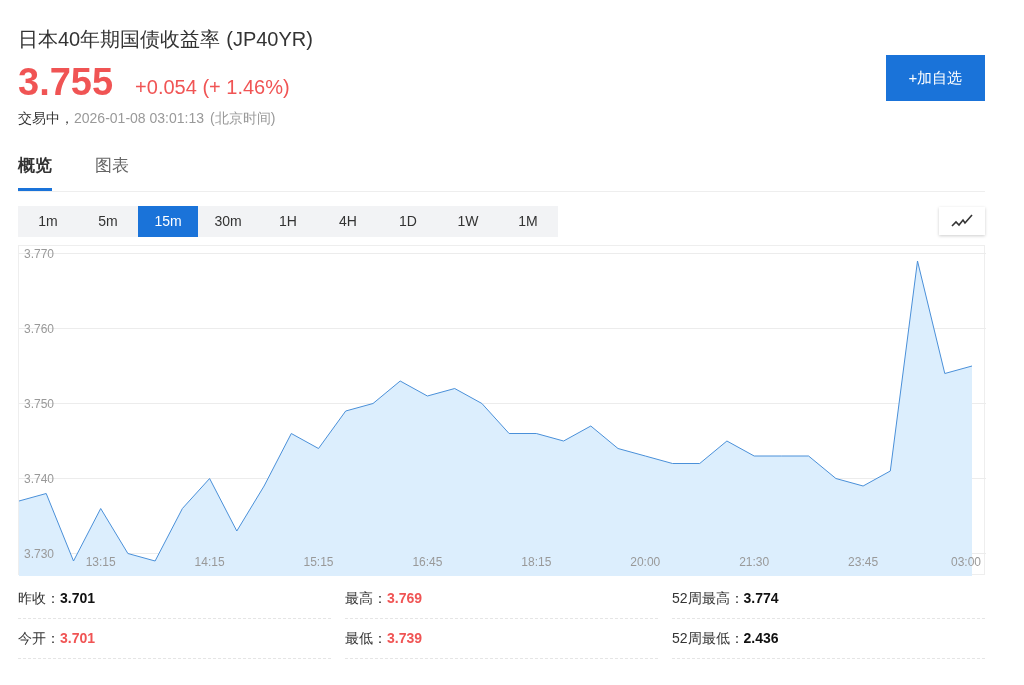  What do you see at coordinates (408, 221) in the screenshot?
I see `period-tab: 1D` at bounding box center [408, 221].